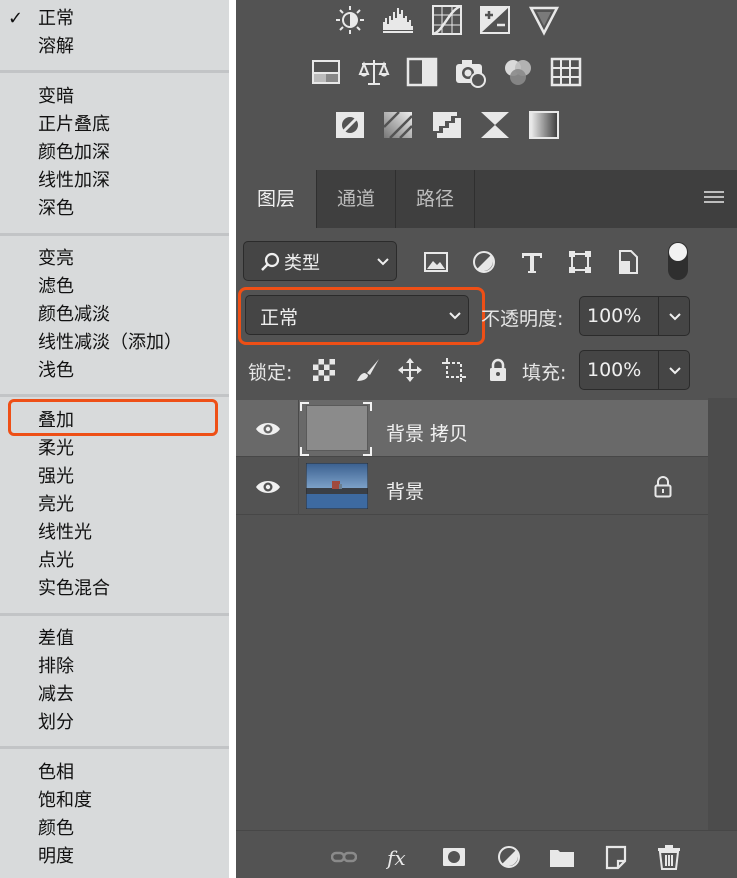  I want to click on layer-thumbnail, so click(337, 486).